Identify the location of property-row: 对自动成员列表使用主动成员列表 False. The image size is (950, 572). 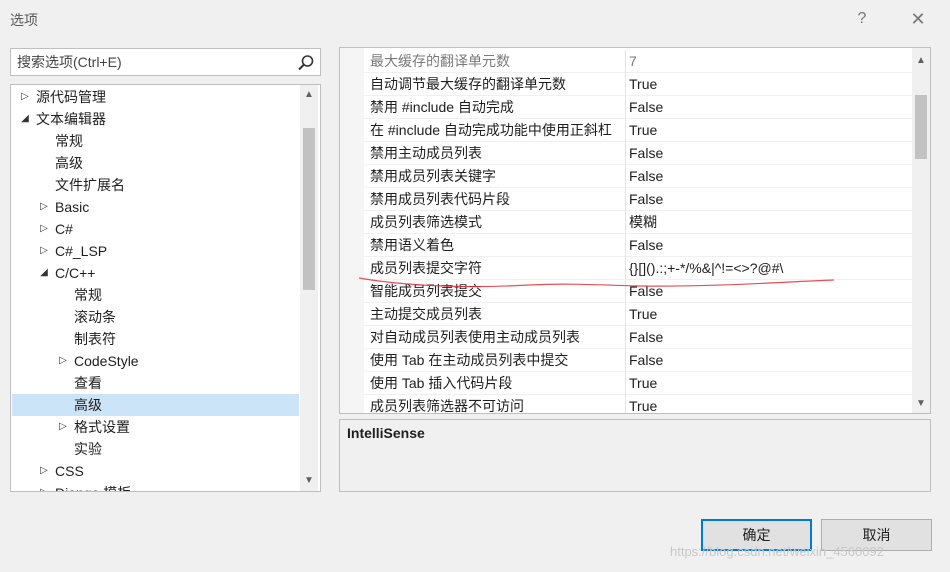
(638, 337).